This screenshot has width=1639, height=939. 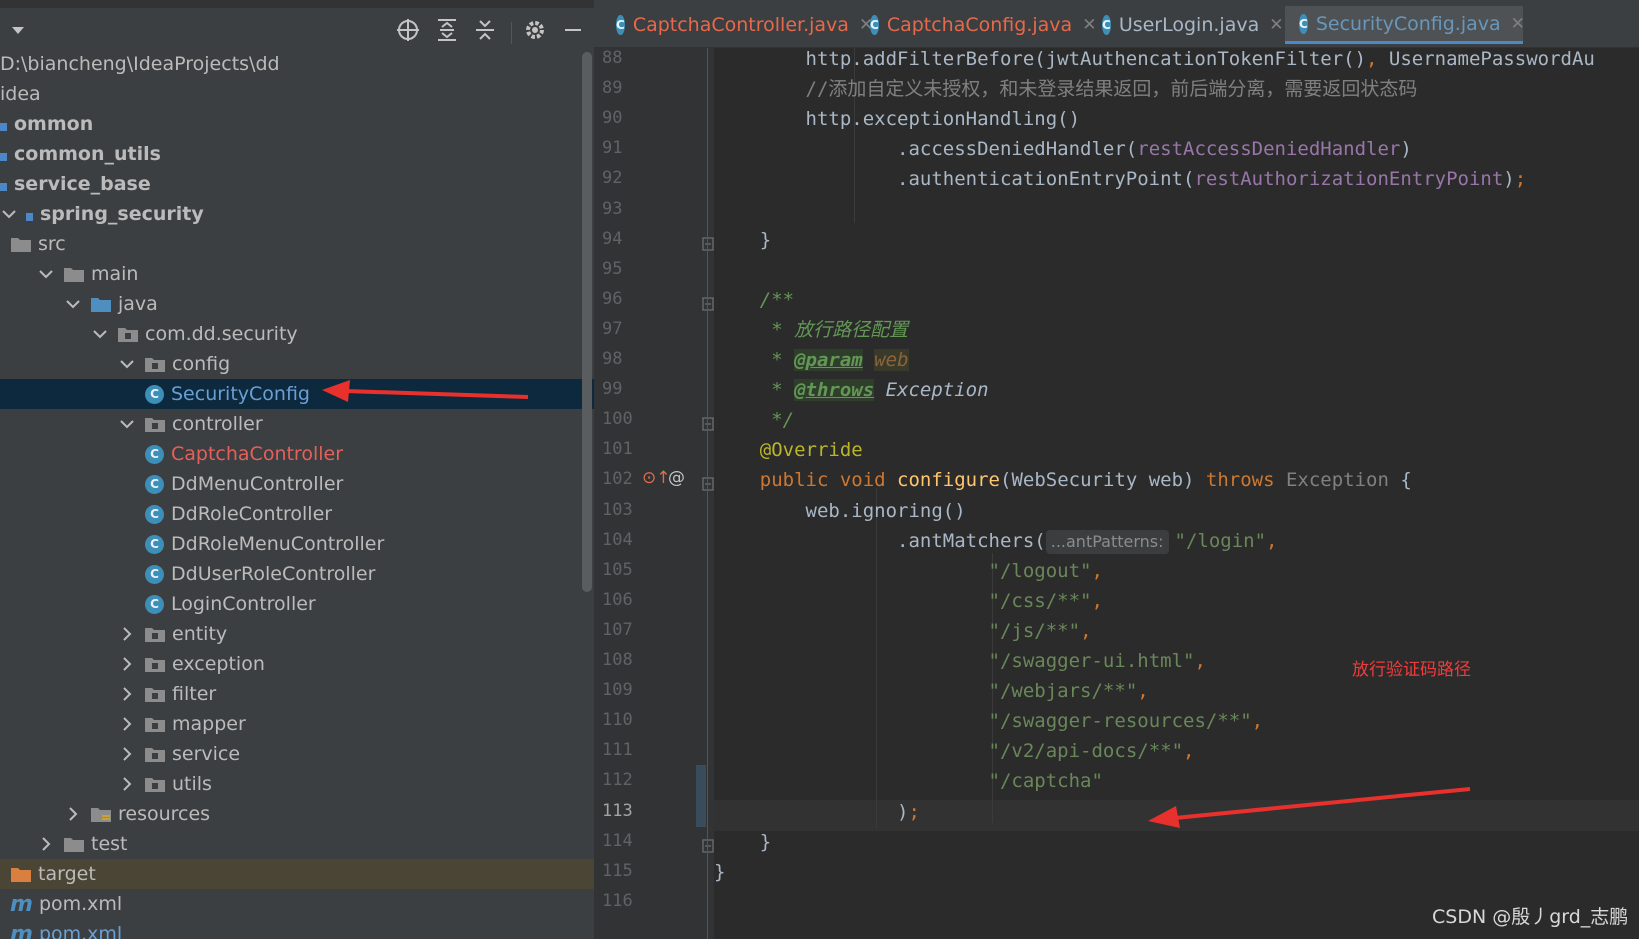 I want to click on tree-item: java, so click(x=297, y=304).